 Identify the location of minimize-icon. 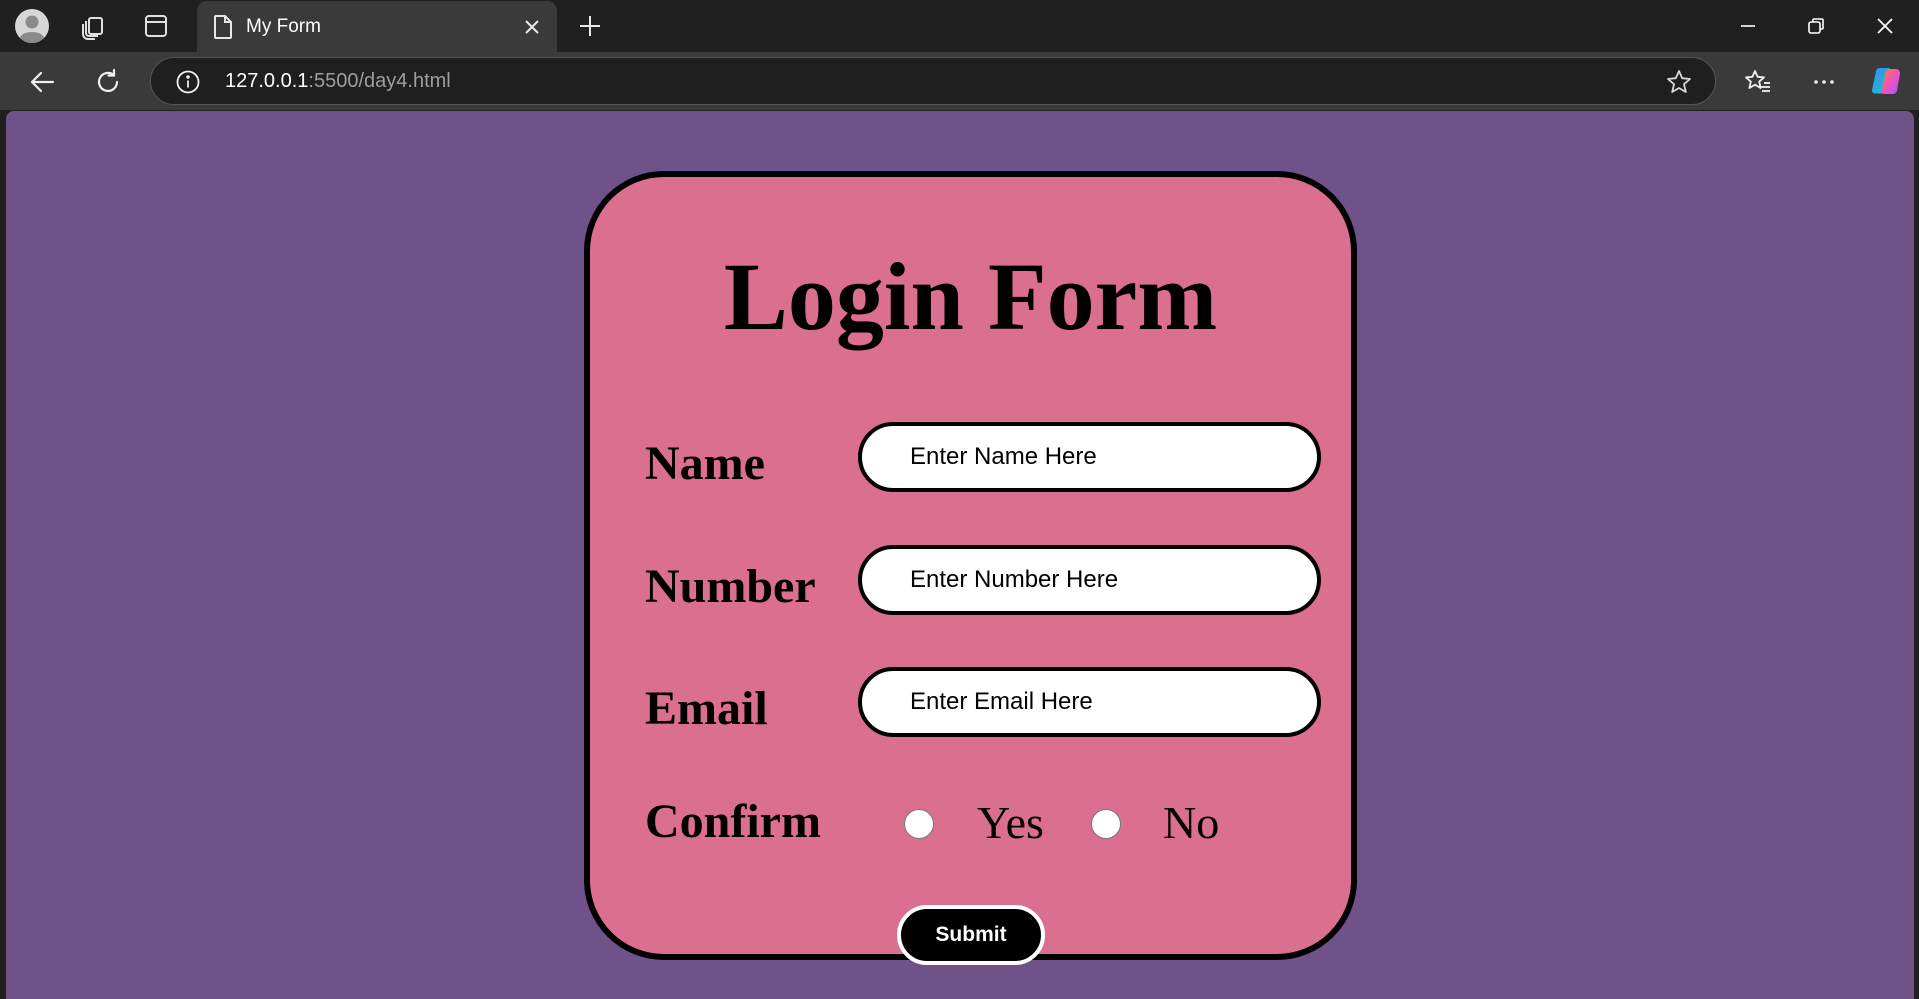
(1748, 26).